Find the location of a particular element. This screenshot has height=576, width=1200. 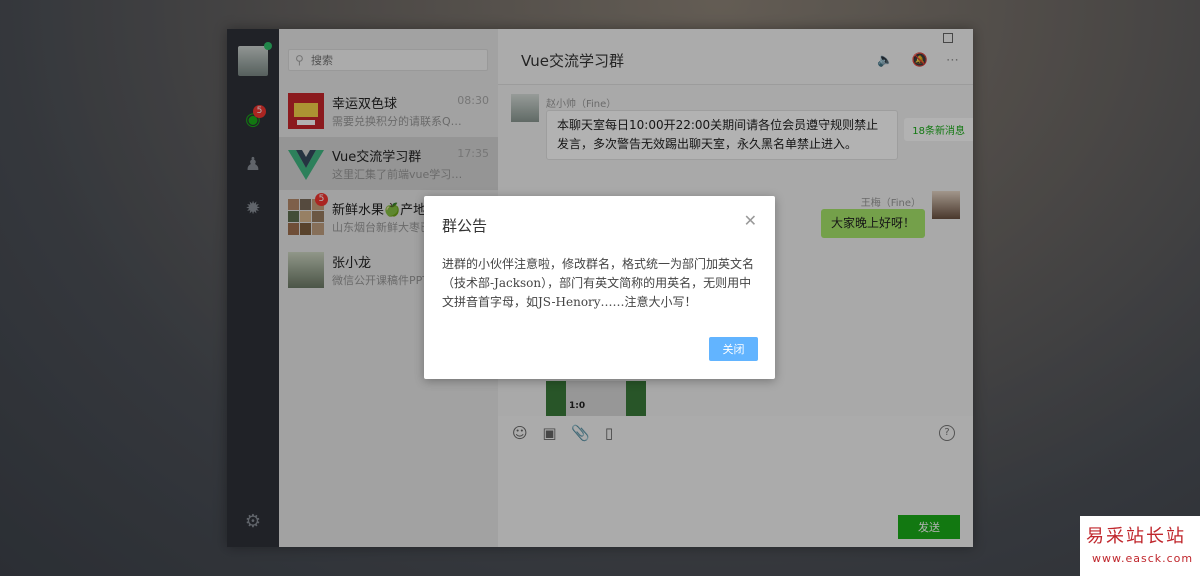

close-icon: ✕ is located at coordinates (750, 220).